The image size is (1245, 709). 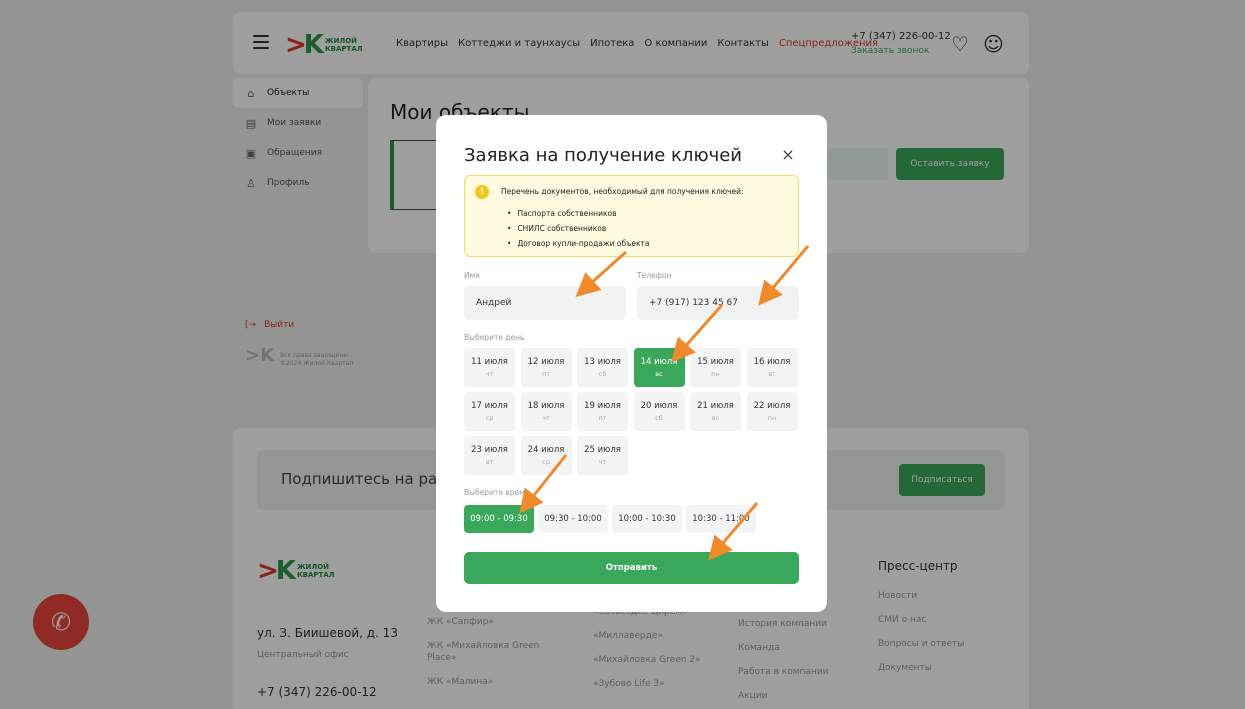 I want to click on day-option: 21 июля вс, so click(x=715, y=411).